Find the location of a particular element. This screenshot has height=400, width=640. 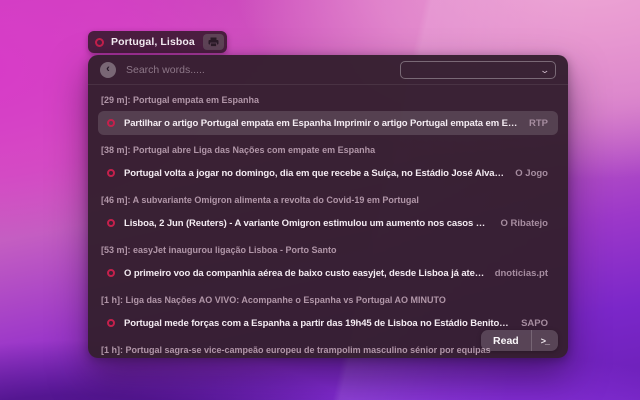

news-row-source: SAPO is located at coordinates (534, 323).